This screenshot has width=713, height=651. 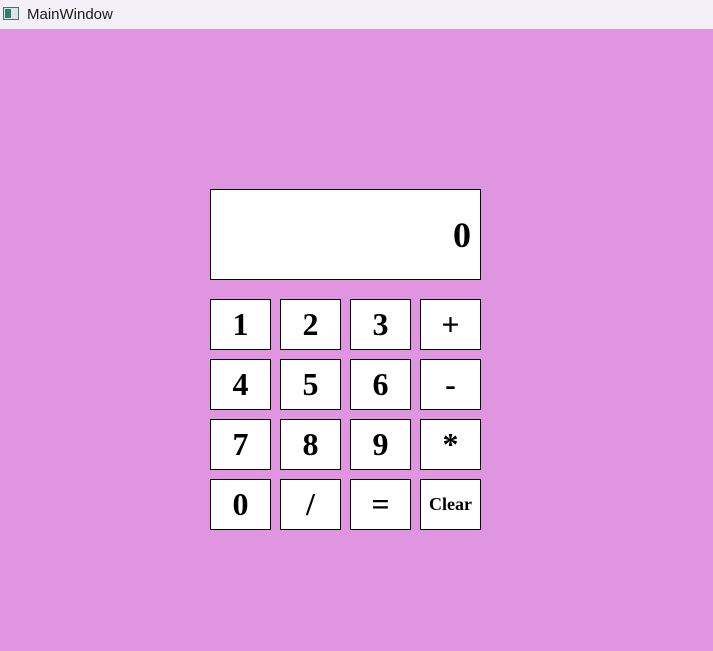 What do you see at coordinates (450, 504) in the screenshot?
I see `clear-button: Clear` at bounding box center [450, 504].